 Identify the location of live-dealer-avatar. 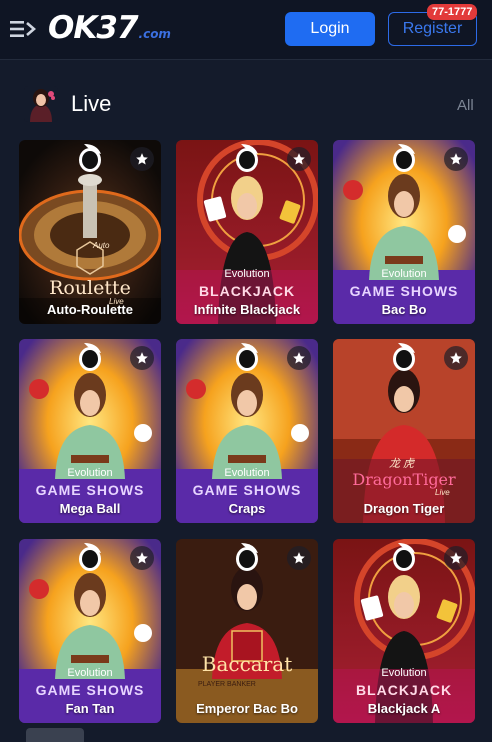
(41, 104).